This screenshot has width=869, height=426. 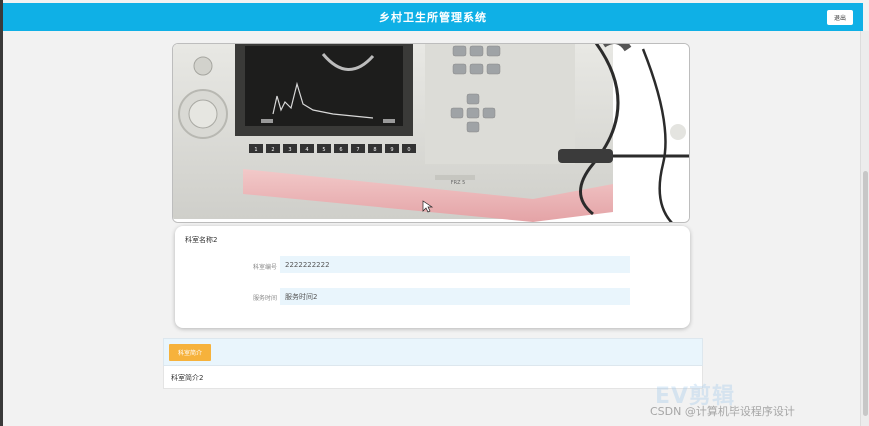 What do you see at coordinates (201, 240) in the screenshot?
I see `department-name: 科室名称2` at bounding box center [201, 240].